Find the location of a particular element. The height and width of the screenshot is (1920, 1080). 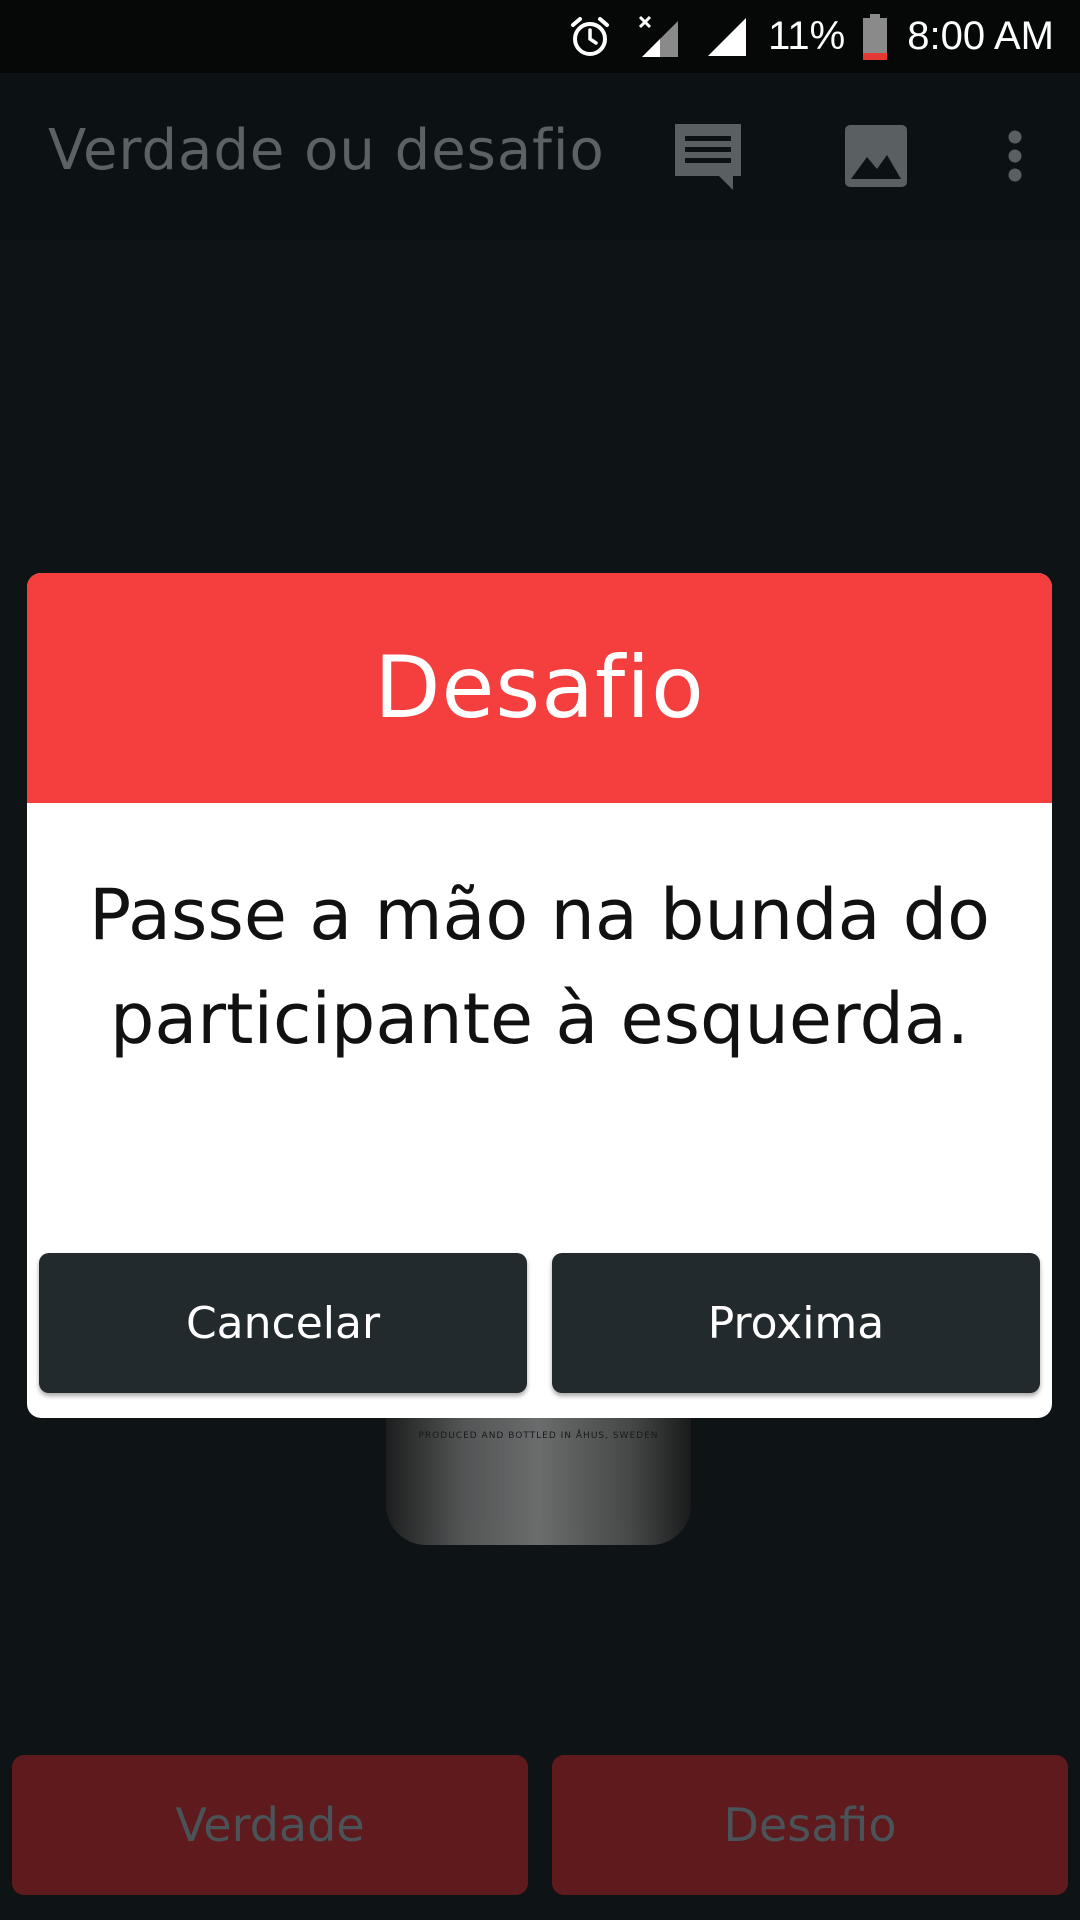

more-vert-icon is located at coordinates (1015, 158).